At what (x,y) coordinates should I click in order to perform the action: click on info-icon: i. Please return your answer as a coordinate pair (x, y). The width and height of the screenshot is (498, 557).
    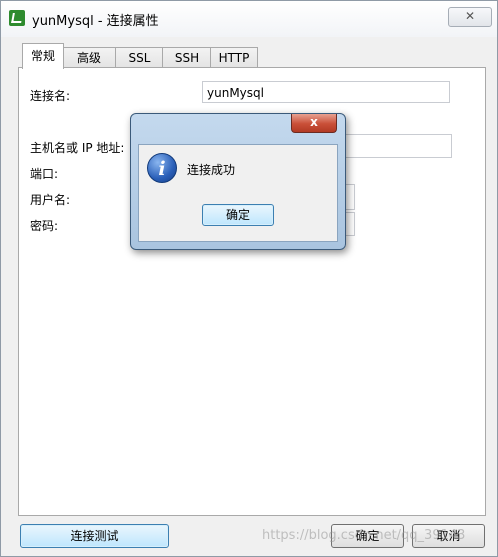
    Looking at the image, I should click on (162, 168).